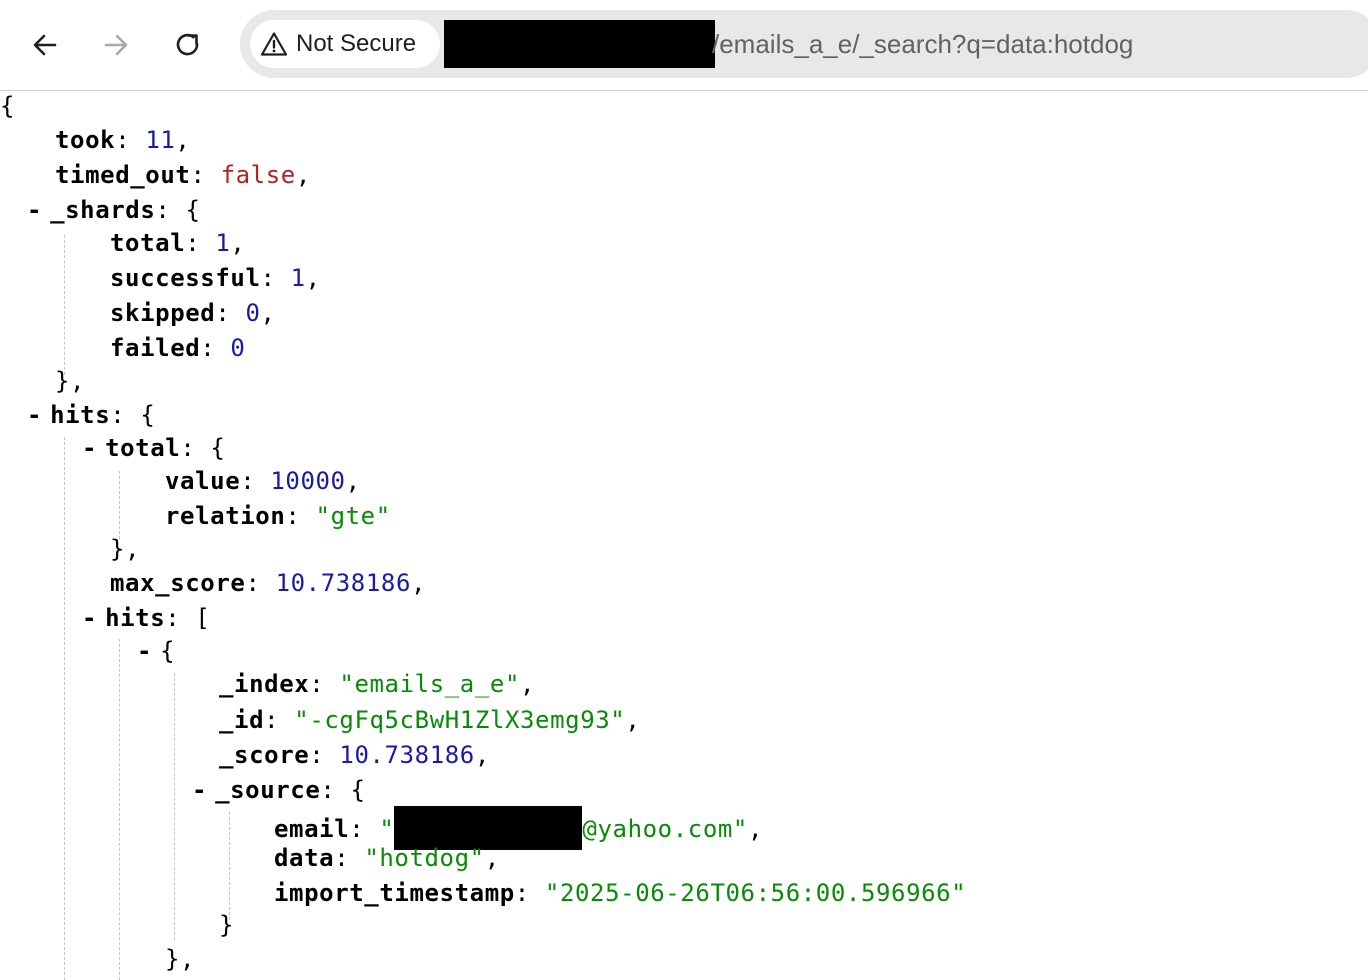 The width and height of the screenshot is (1368, 980). I want to click on json-row-timed-out: timed_out: false,, so click(183, 175).